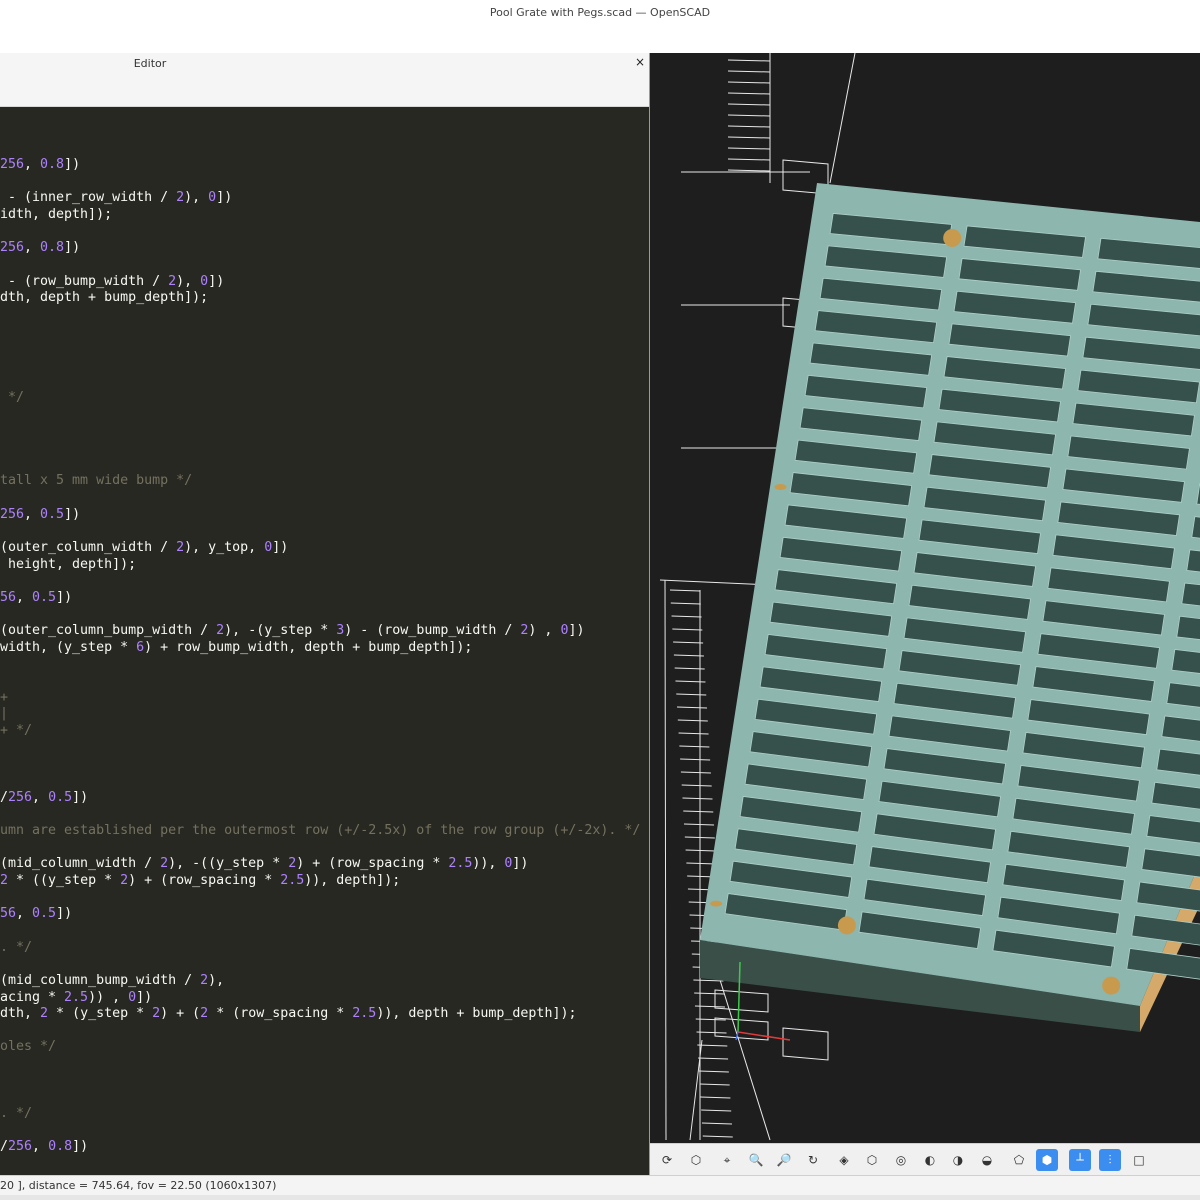 This screenshot has width=1200, height=1200. I want to click on code-line: 256, 0.5]), so click(40, 515).